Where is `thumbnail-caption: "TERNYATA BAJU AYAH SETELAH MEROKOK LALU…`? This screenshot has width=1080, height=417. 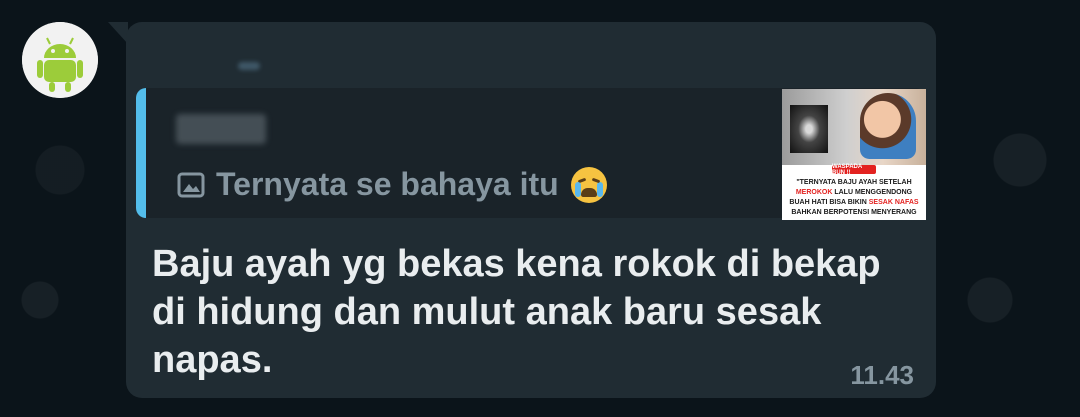
thumbnail-caption: "TERNYATA BAJU AYAH SETELAH MEROKOK LALU… is located at coordinates (854, 197).